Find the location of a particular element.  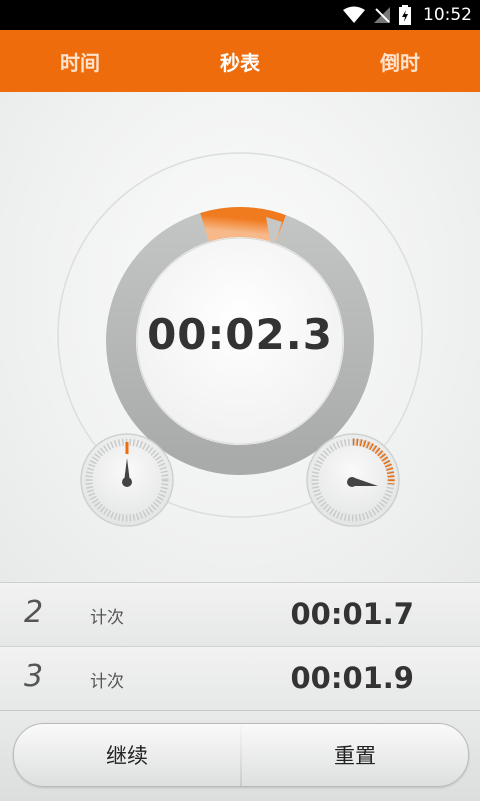

status-time: 10:52 is located at coordinates (447, 15).